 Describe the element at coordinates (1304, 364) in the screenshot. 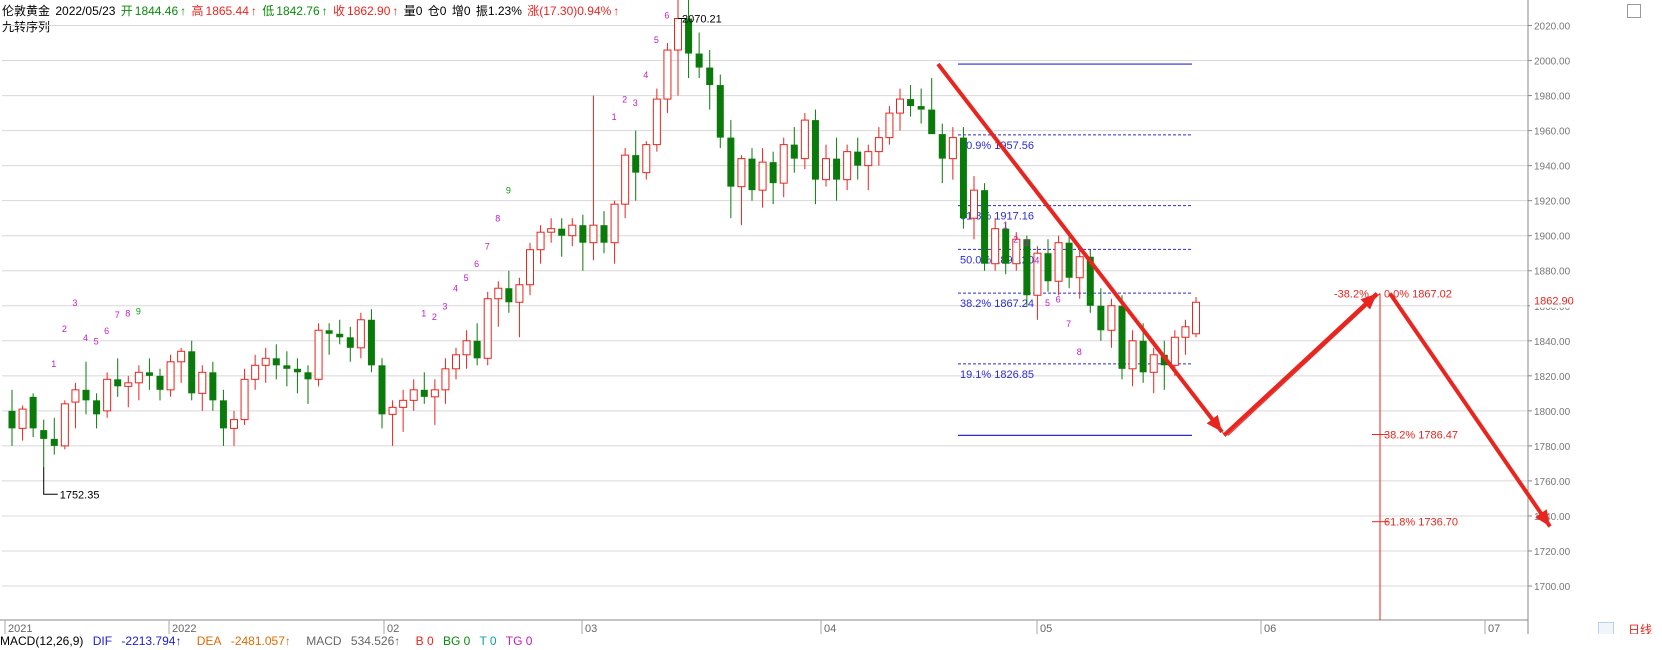

I see `up-arrow-outline` at that location.